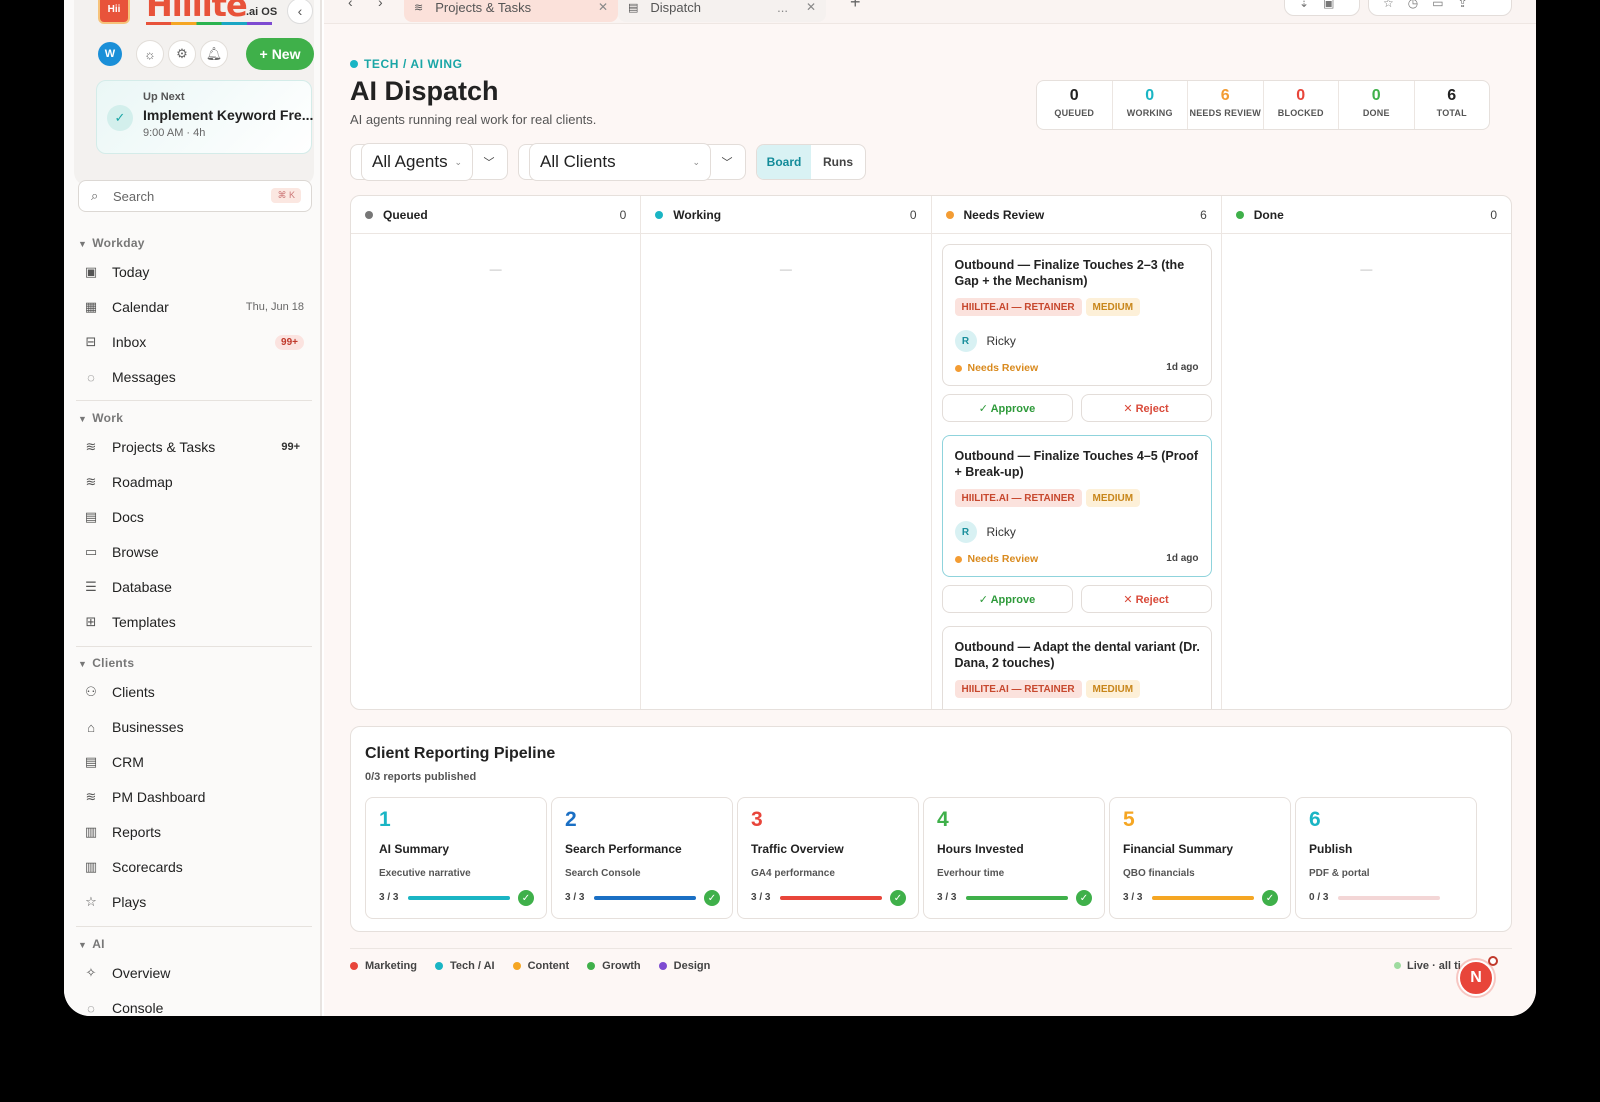  I want to click on sidebar-item-projects: ≋ Projects & Tasks 99+, so click(193, 447).